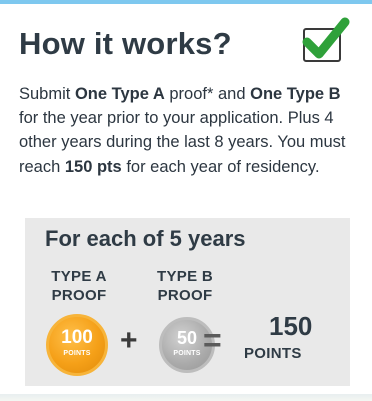 The height and width of the screenshot is (401, 372). What do you see at coordinates (273, 353) in the screenshot?
I see `total-points-unit: POINTS` at bounding box center [273, 353].